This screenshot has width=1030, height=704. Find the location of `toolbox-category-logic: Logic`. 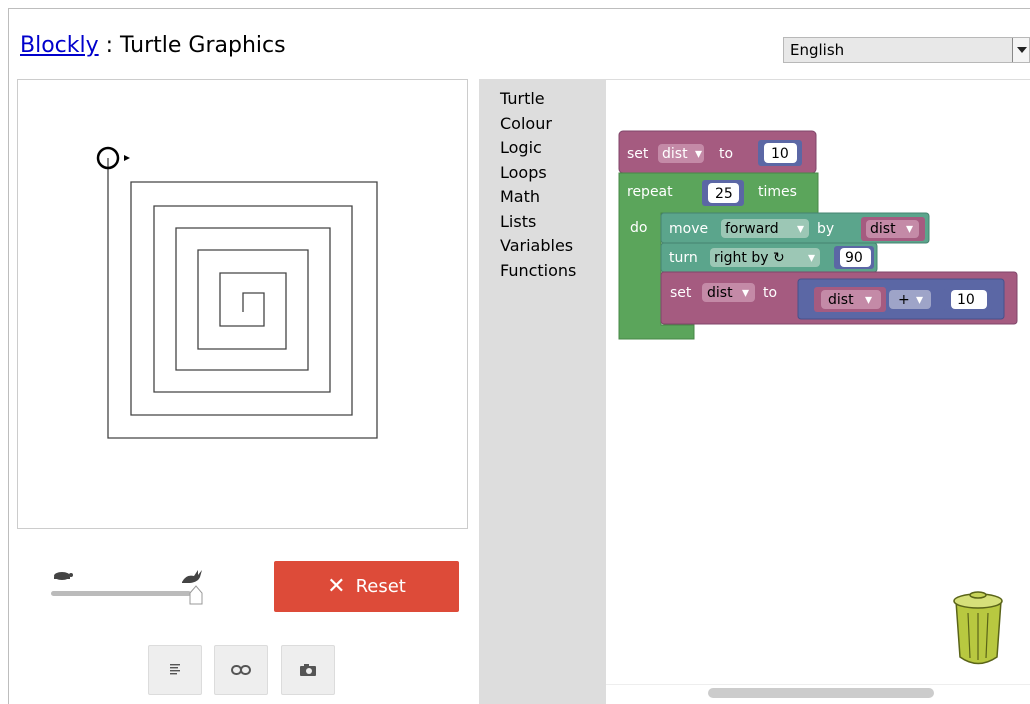

toolbox-category-logic: Logic is located at coordinates (542, 148).